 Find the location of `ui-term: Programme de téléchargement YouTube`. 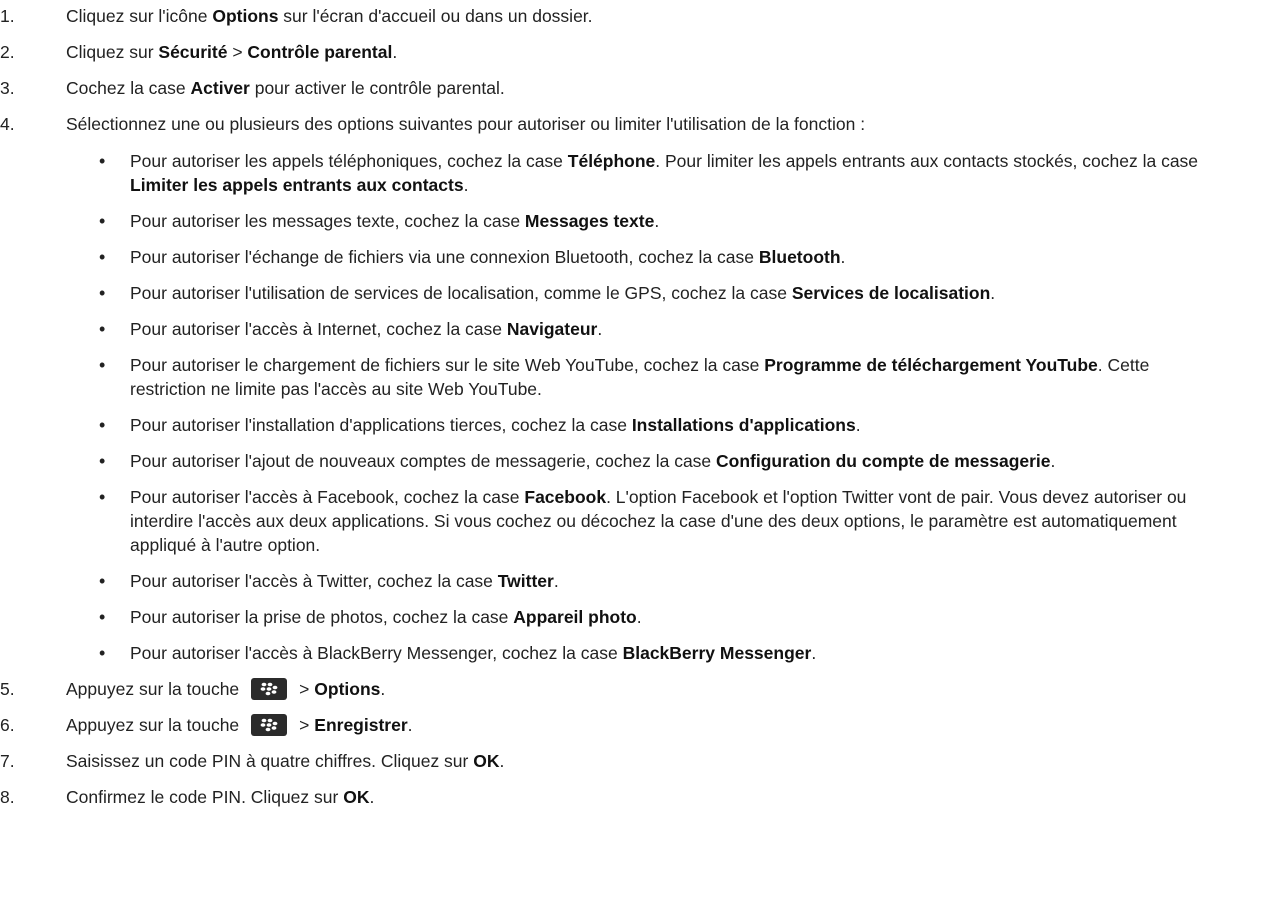

ui-term: Programme de téléchargement YouTube is located at coordinates (931, 365).